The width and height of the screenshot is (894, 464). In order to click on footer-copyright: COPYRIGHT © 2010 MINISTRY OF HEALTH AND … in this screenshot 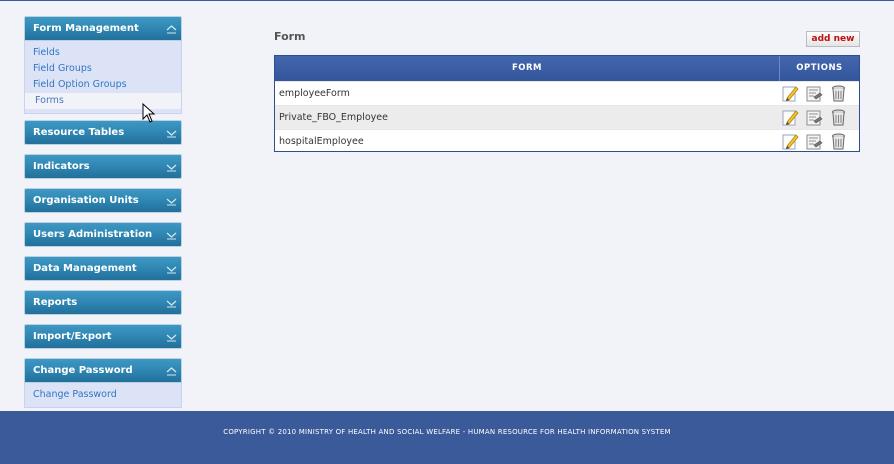, I will do `click(447, 432)`.